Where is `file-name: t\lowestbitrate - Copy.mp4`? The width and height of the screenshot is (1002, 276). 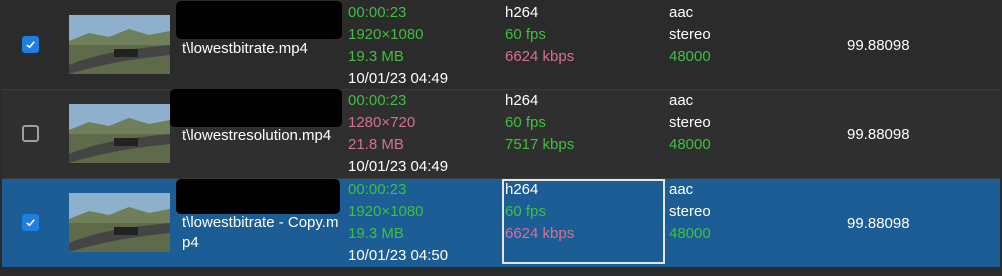
file-name: t\lowestbitrate - Copy.mp4 is located at coordinates (260, 232).